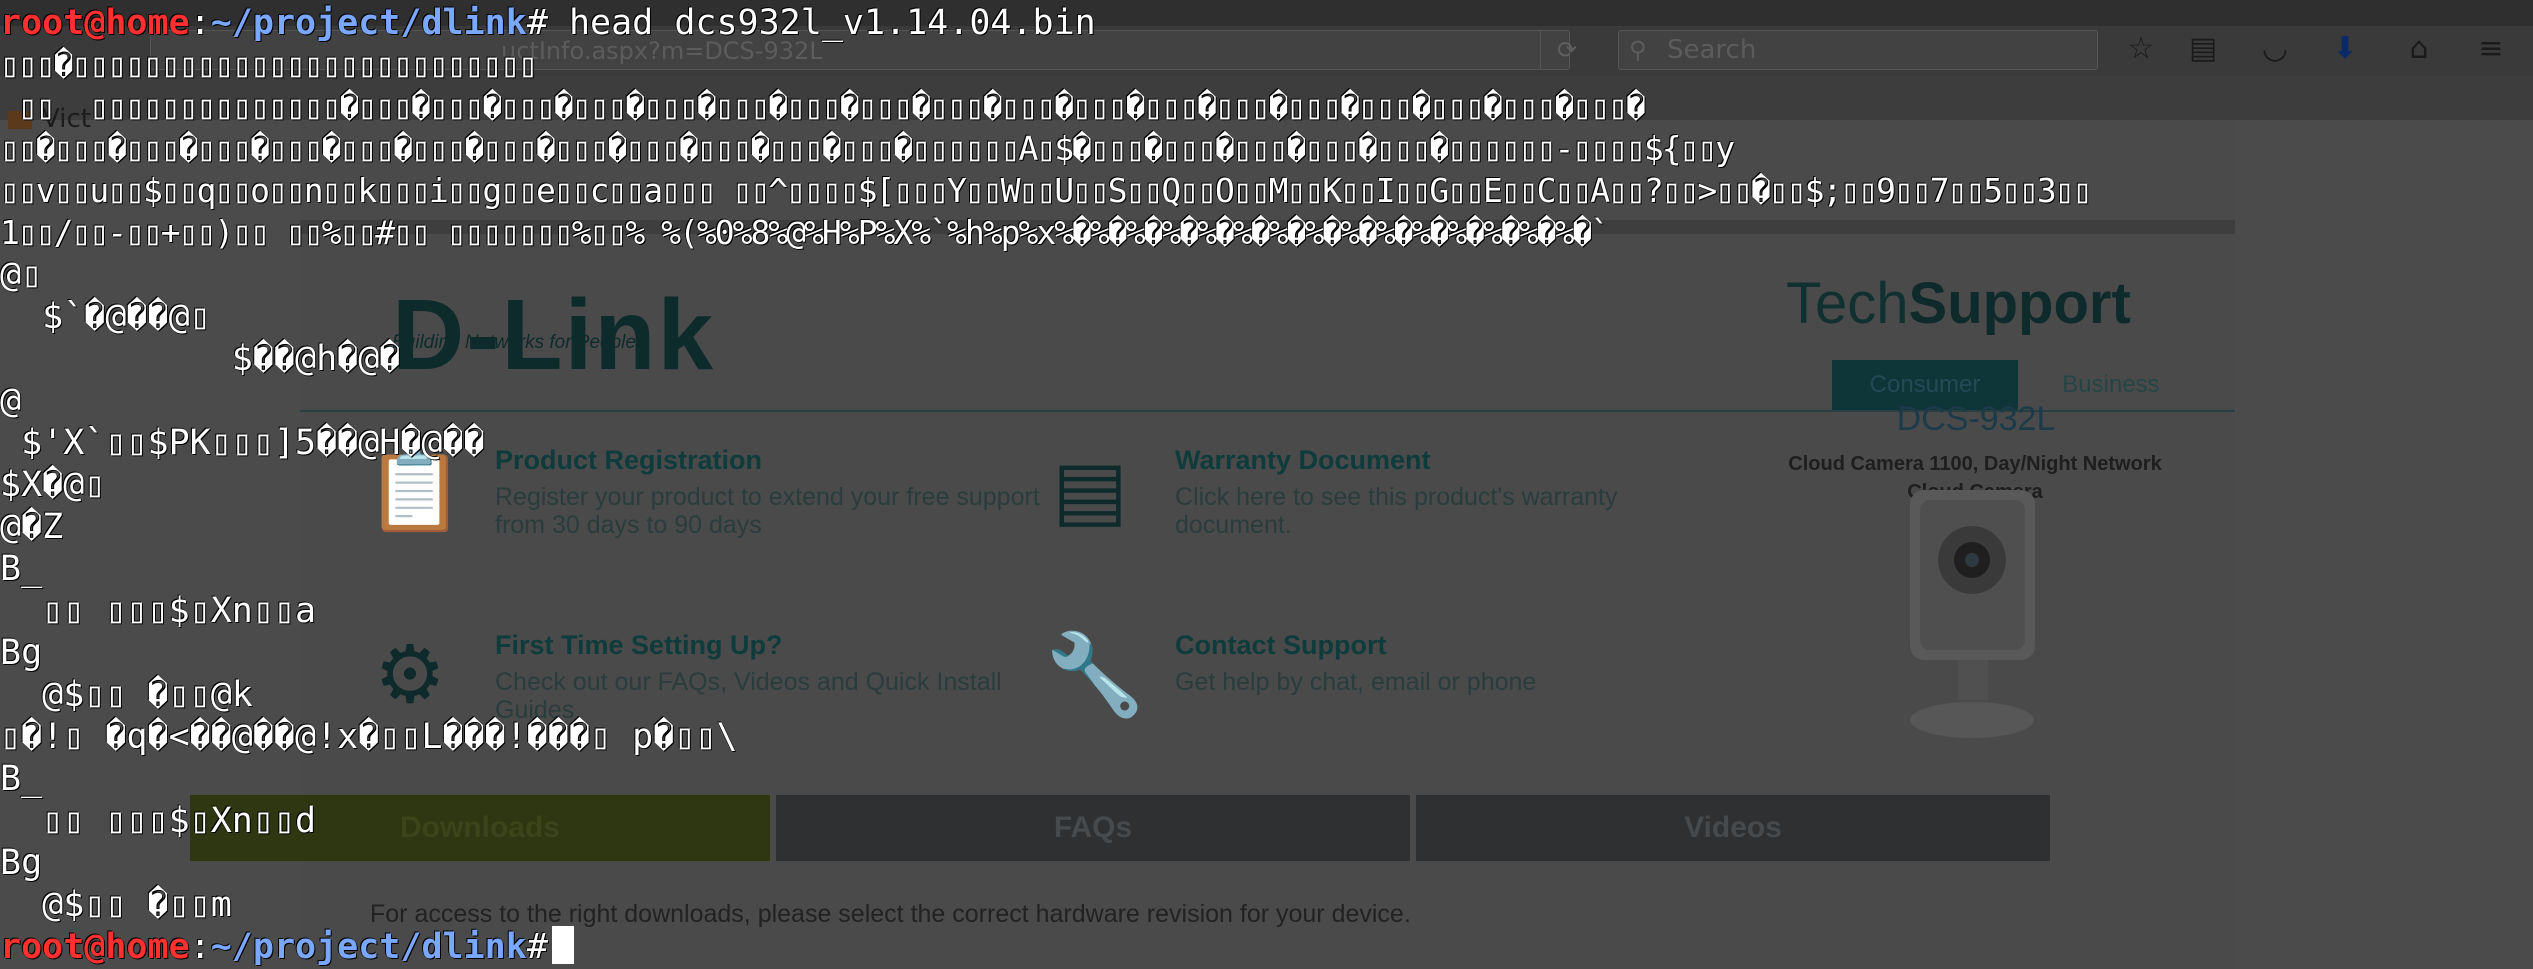 The width and height of the screenshot is (2533, 969). I want to click on output-line: ▯▯ ▯▯▯$▯Xn▯▯d, so click(158, 821).